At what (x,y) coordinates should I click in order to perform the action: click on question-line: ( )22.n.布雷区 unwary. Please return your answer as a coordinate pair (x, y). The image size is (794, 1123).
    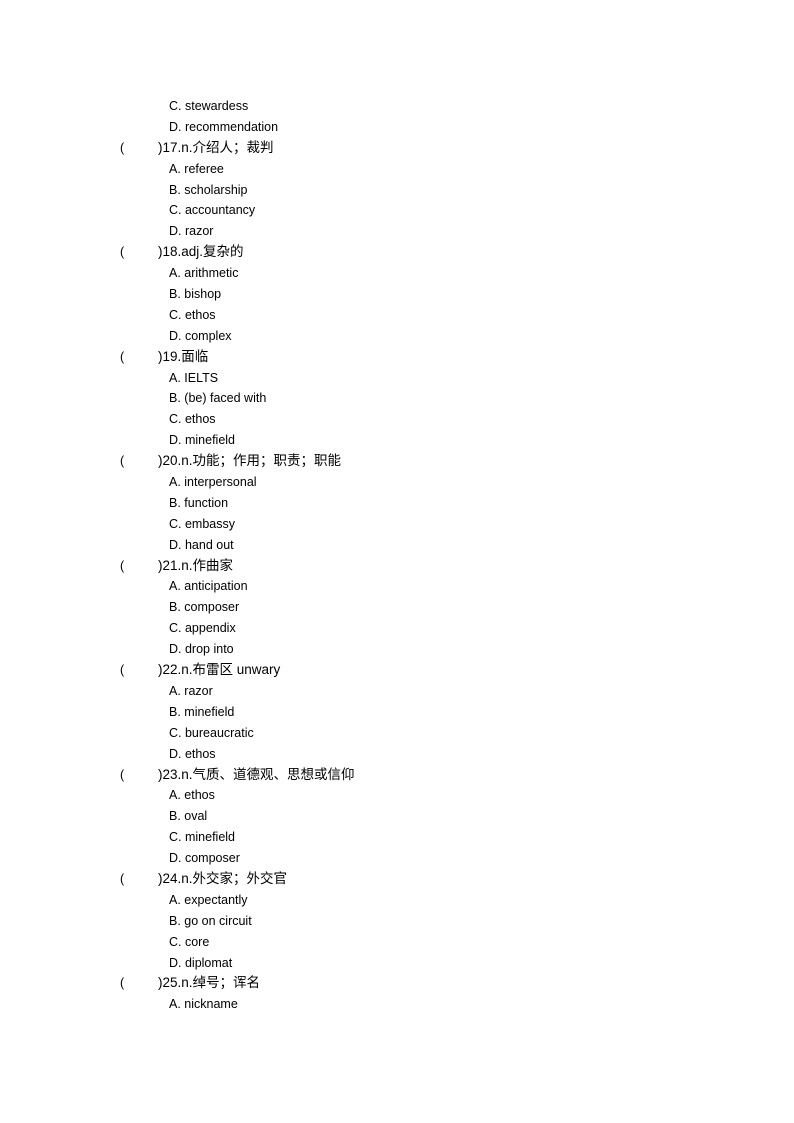
    Looking at the image, I should click on (397, 670).